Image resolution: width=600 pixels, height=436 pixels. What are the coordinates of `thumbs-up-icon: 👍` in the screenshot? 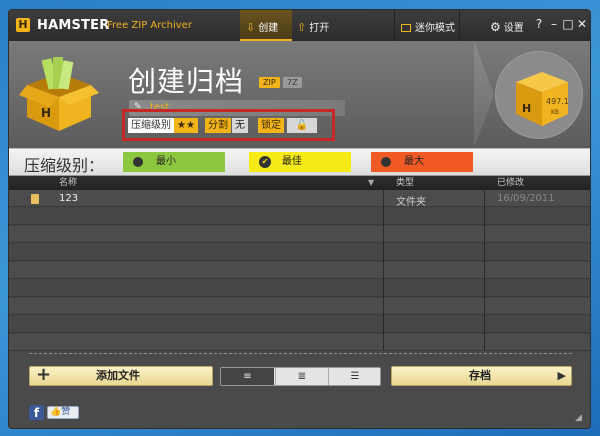 It's located at (56, 412).